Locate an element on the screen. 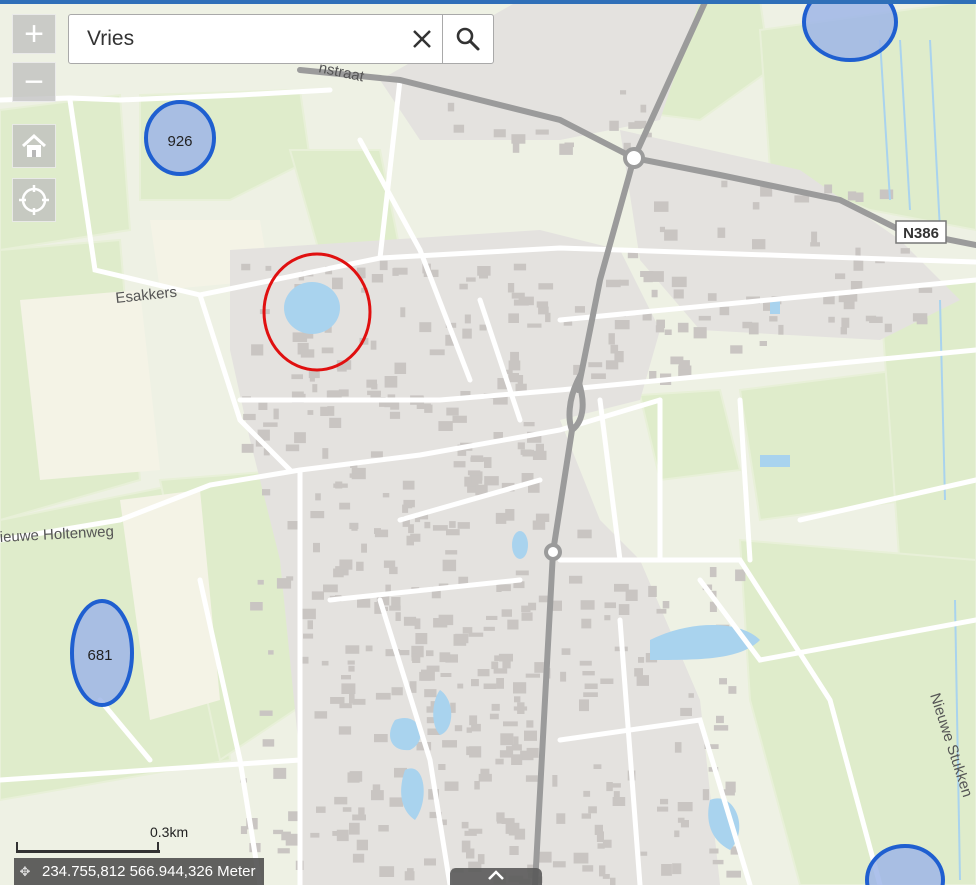  home-button is located at coordinates (34, 146).